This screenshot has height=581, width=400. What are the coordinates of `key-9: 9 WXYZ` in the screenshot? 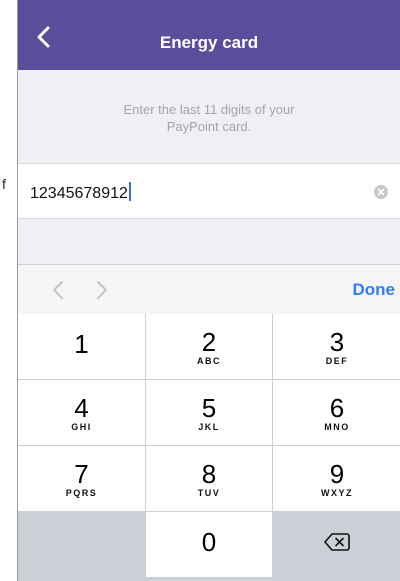 It's located at (336, 478).